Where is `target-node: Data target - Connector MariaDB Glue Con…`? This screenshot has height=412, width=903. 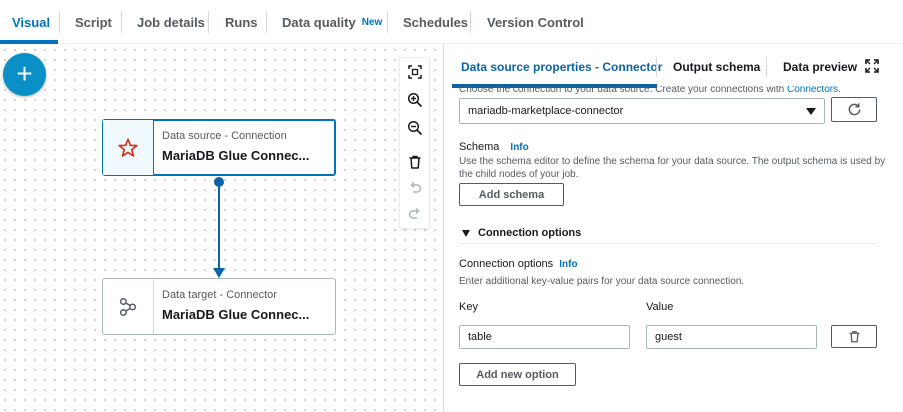 target-node: Data target - Connector MariaDB Glue Con… is located at coordinates (219, 306).